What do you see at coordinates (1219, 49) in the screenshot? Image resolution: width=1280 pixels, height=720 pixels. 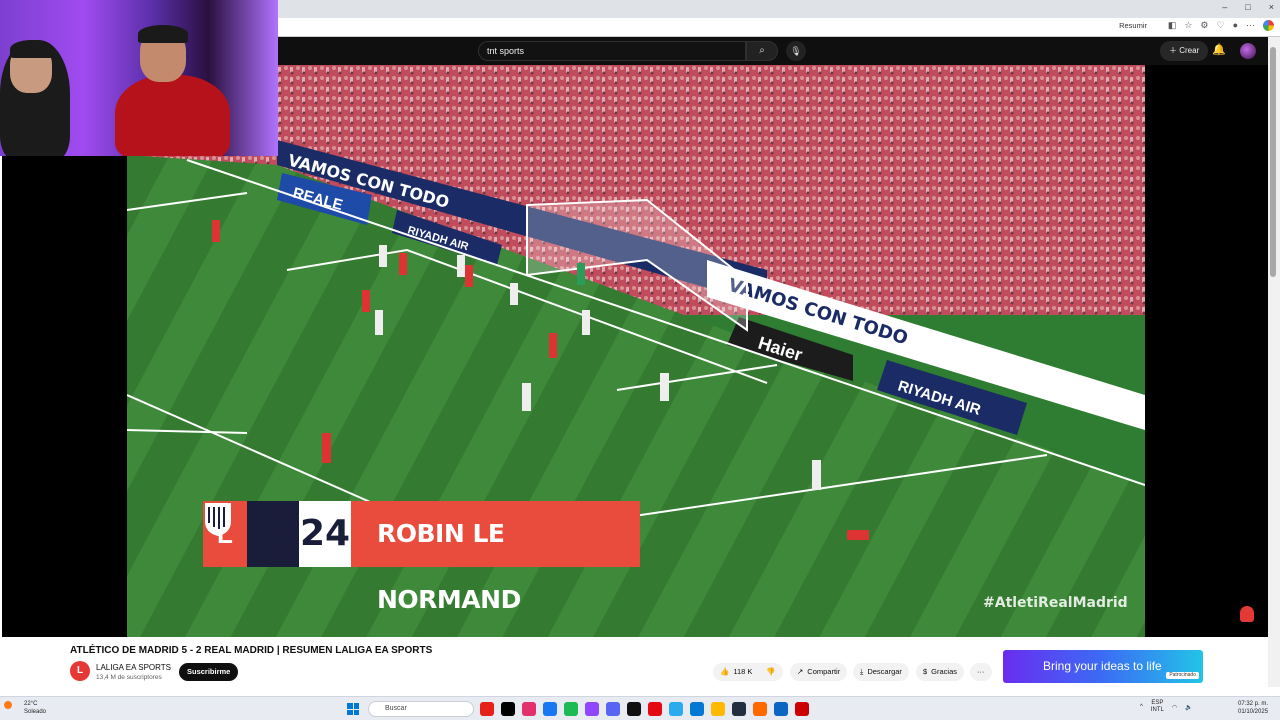 I see `bell-icon: 🔔` at bounding box center [1219, 49].